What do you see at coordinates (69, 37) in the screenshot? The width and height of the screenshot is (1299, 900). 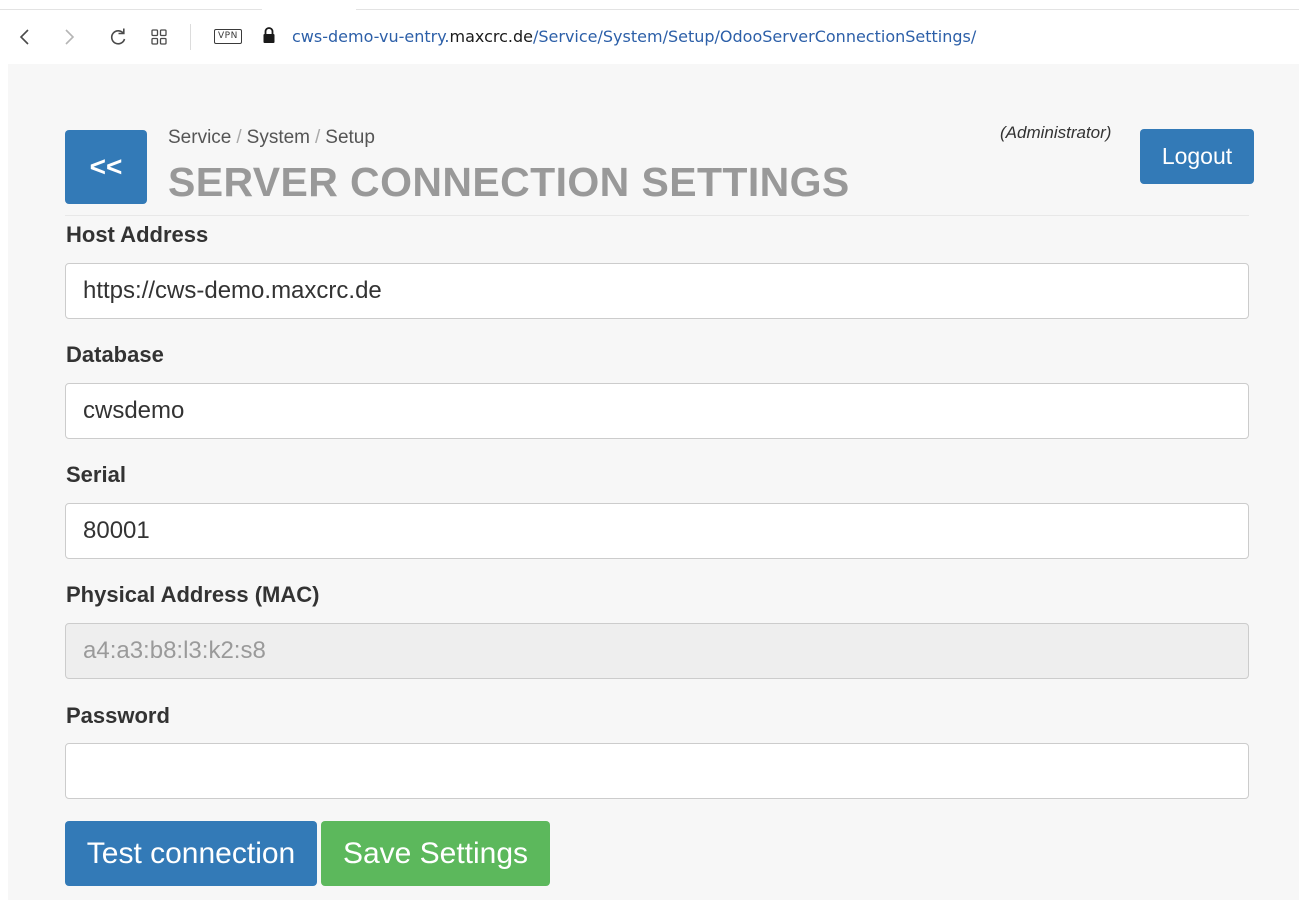 I see `forward-arrow-icon` at bounding box center [69, 37].